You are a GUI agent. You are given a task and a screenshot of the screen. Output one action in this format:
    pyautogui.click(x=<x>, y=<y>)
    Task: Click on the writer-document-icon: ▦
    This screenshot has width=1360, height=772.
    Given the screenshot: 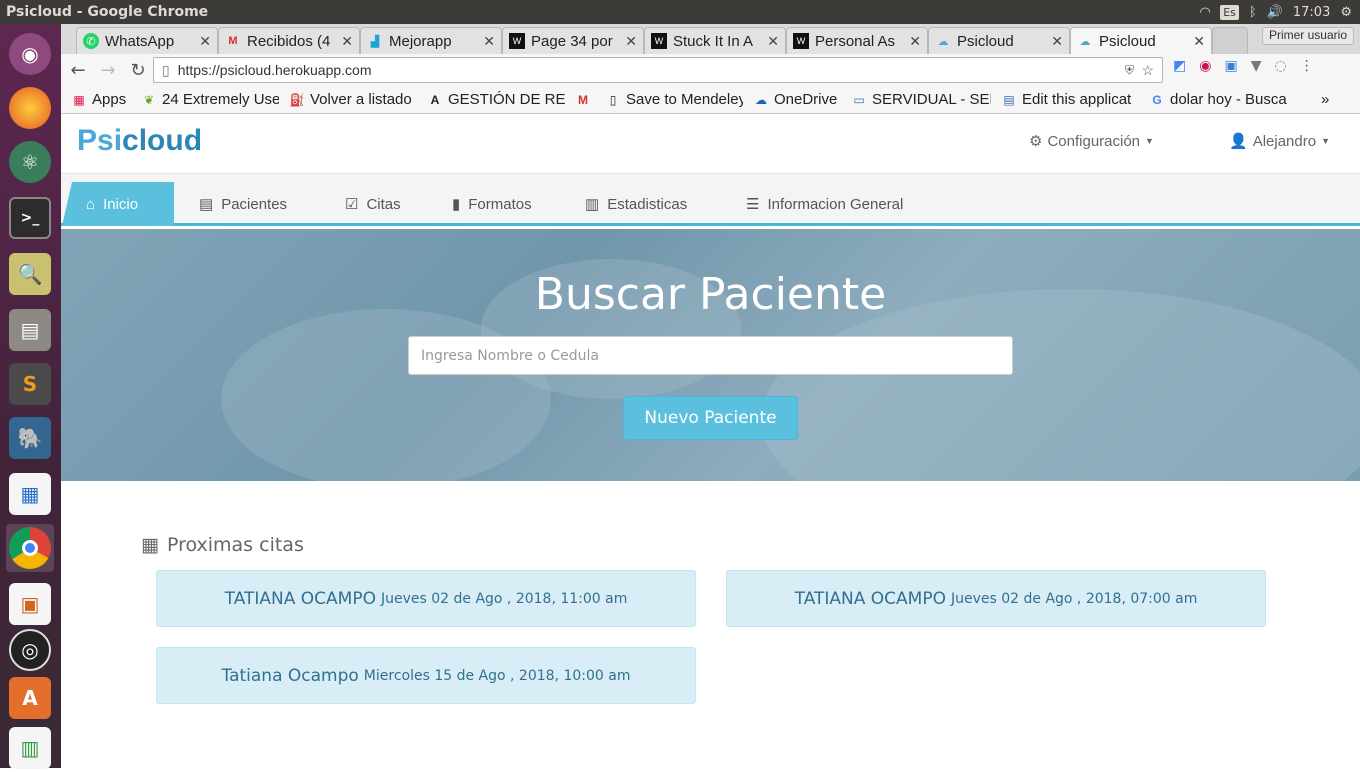 What is the action you would take?
    pyautogui.click(x=30, y=494)
    